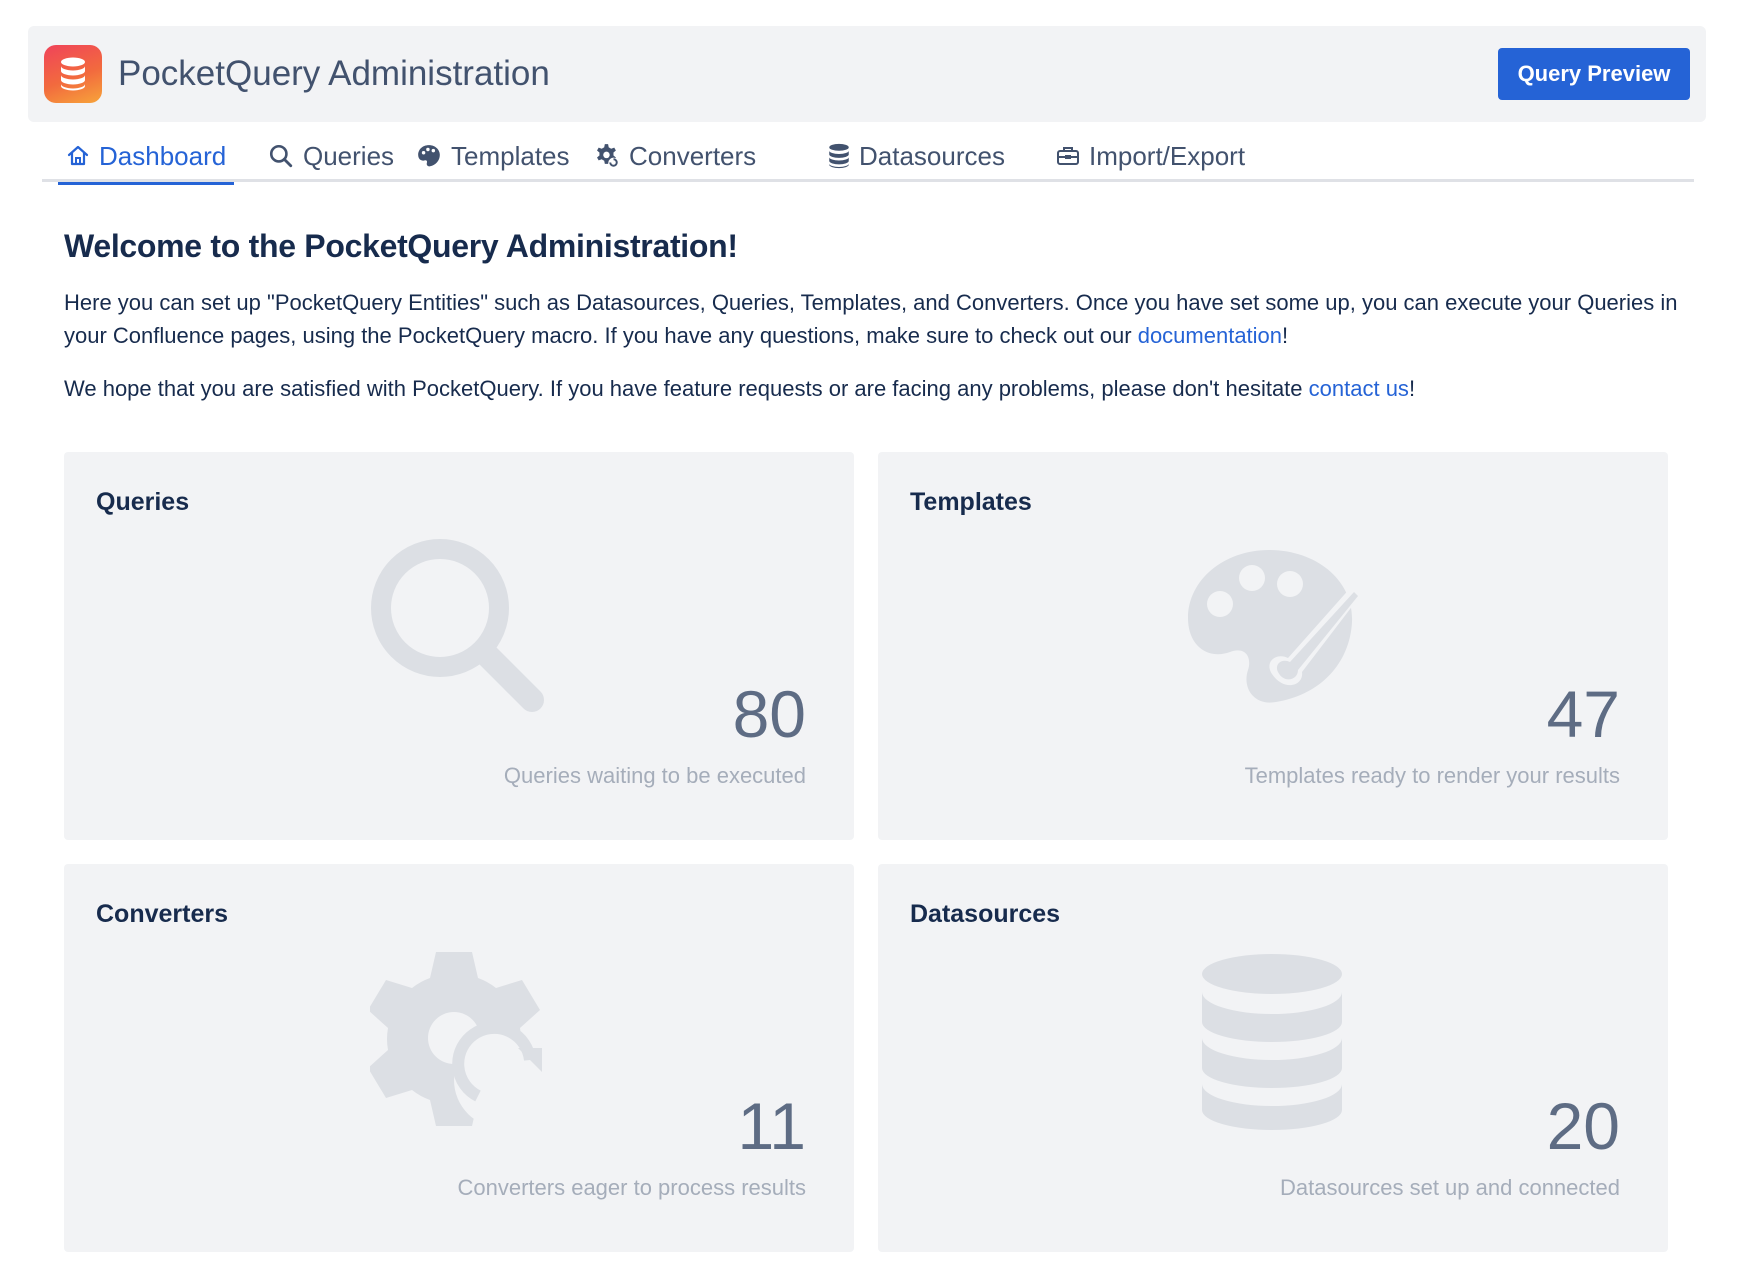 The height and width of the screenshot is (1288, 1738). Describe the element at coordinates (932, 155) in the screenshot. I see `tab-label: Datasources` at that location.